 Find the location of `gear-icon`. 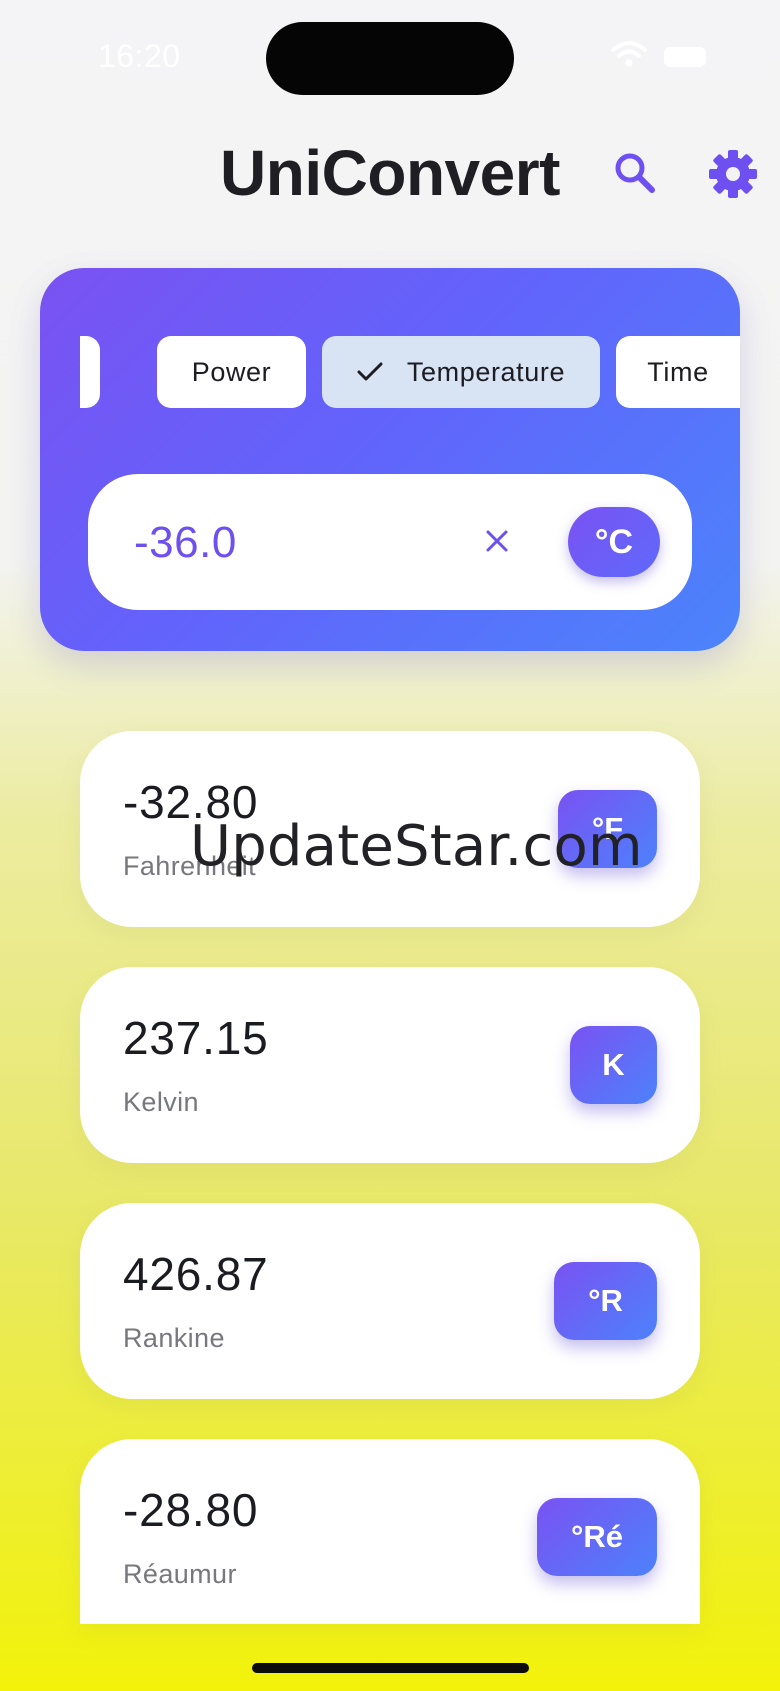

gear-icon is located at coordinates (733, 174).